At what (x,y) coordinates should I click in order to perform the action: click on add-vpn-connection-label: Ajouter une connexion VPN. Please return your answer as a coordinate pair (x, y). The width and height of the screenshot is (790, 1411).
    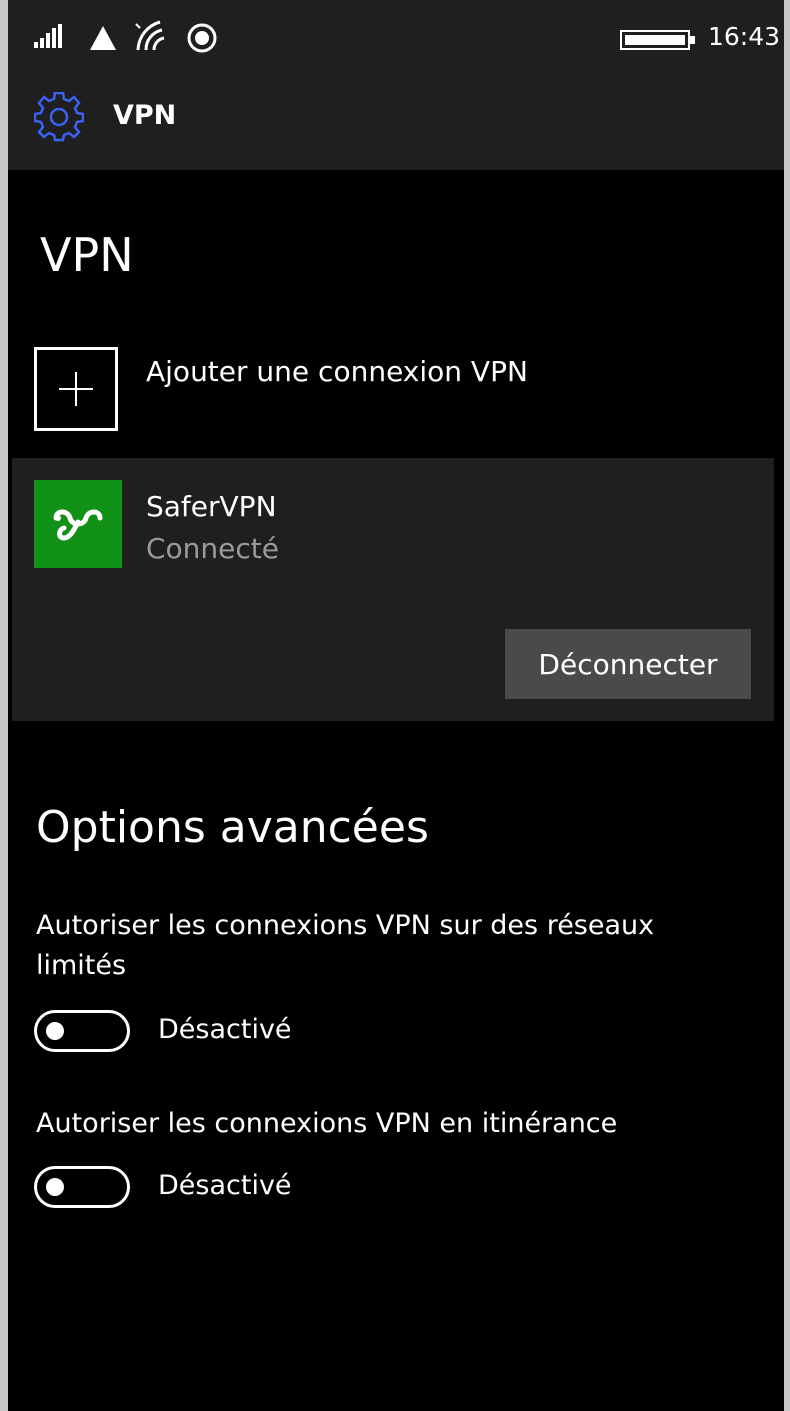
    Looking at the image, I should click on (337, 371).